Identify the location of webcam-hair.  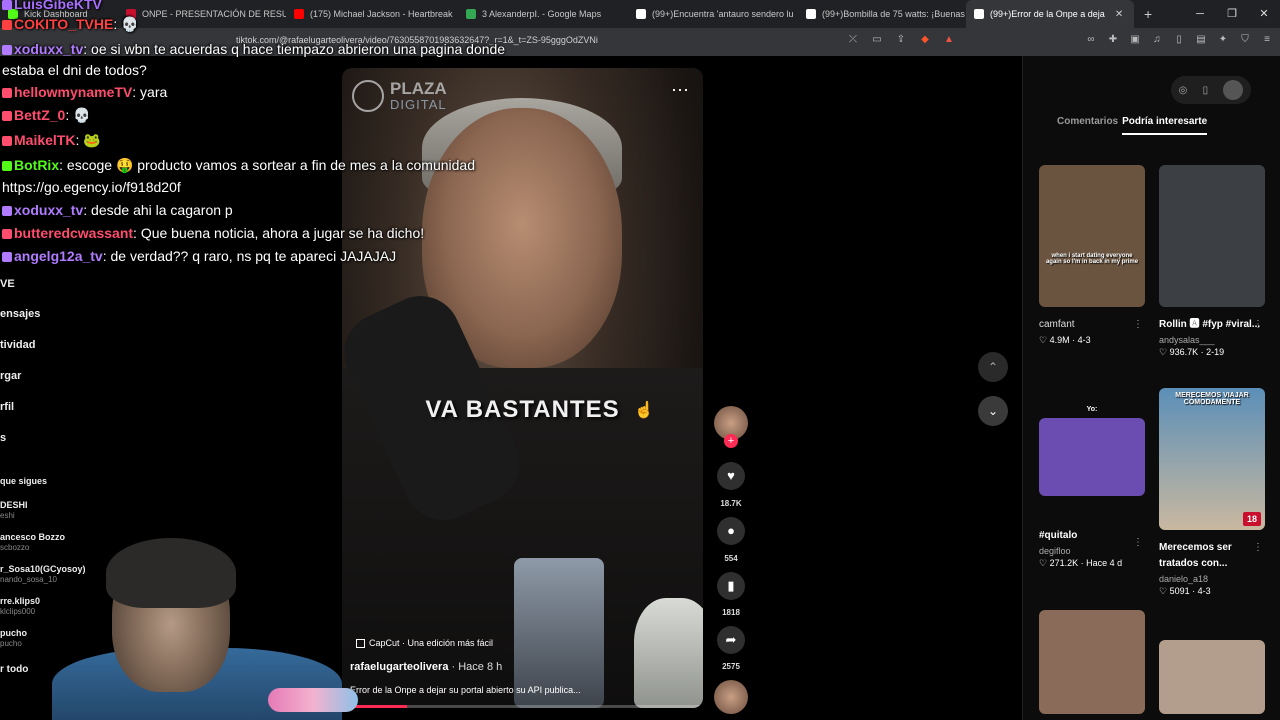
(171, 573).